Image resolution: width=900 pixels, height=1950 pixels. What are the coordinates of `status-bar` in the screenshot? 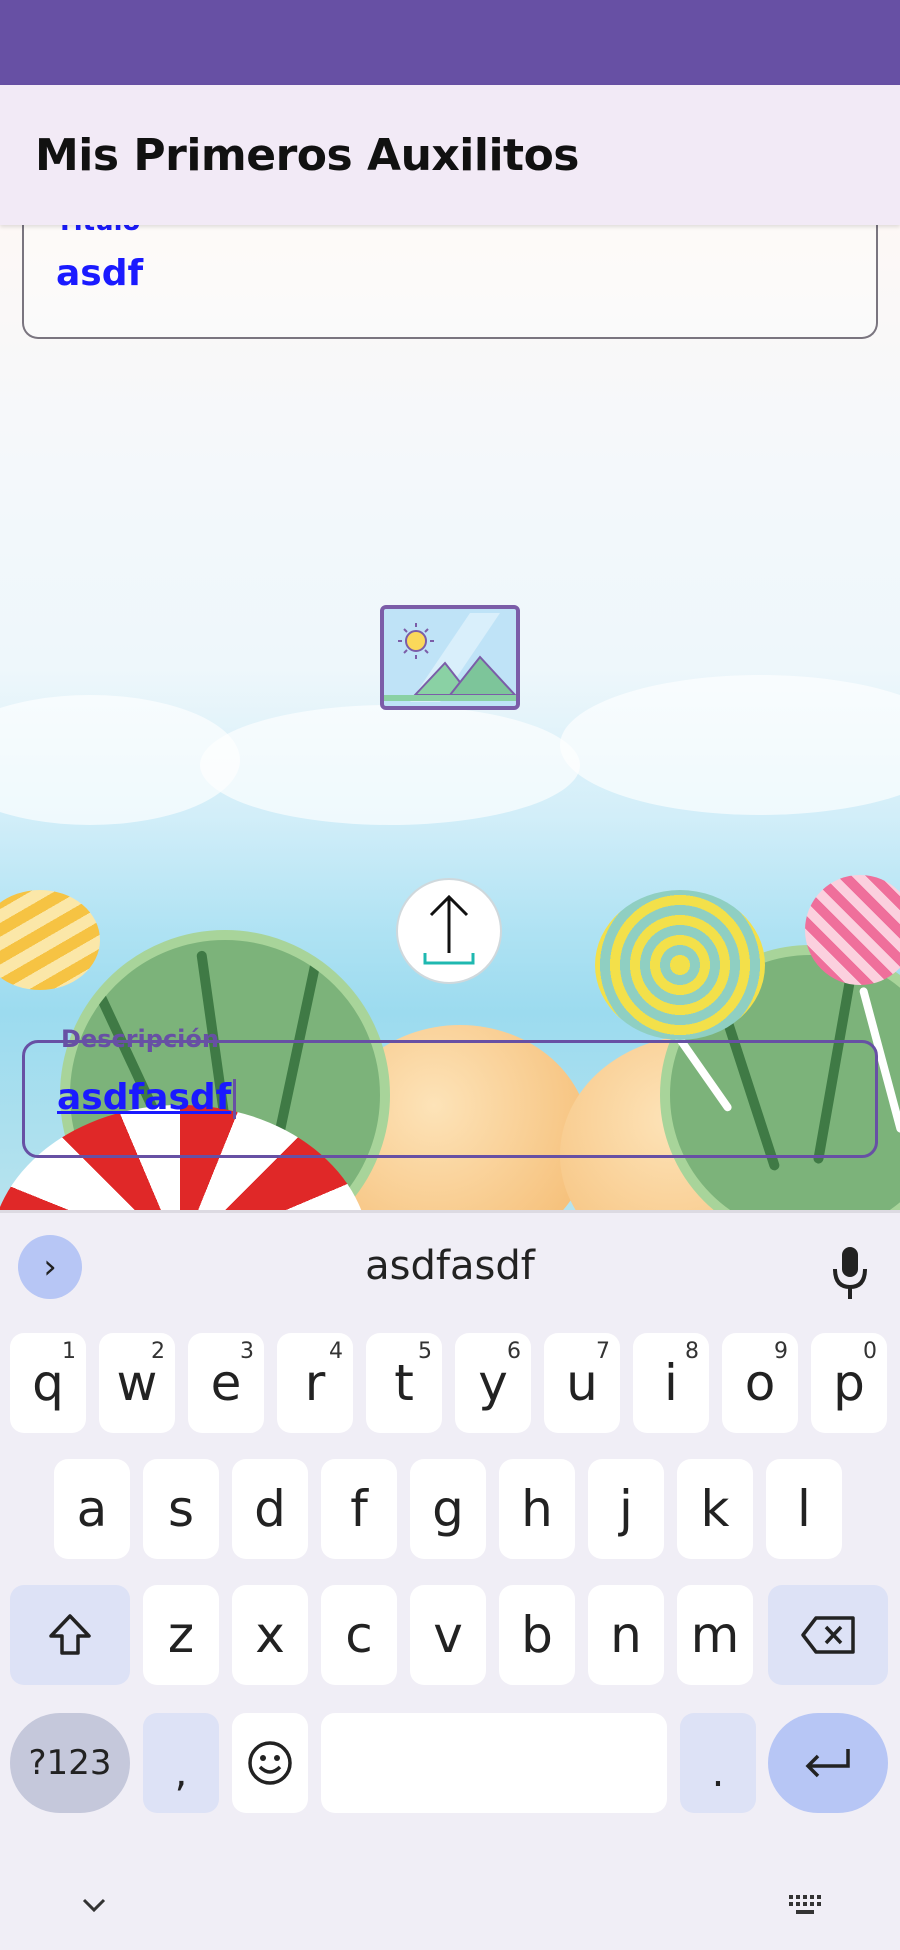 It's located at (450, 42).